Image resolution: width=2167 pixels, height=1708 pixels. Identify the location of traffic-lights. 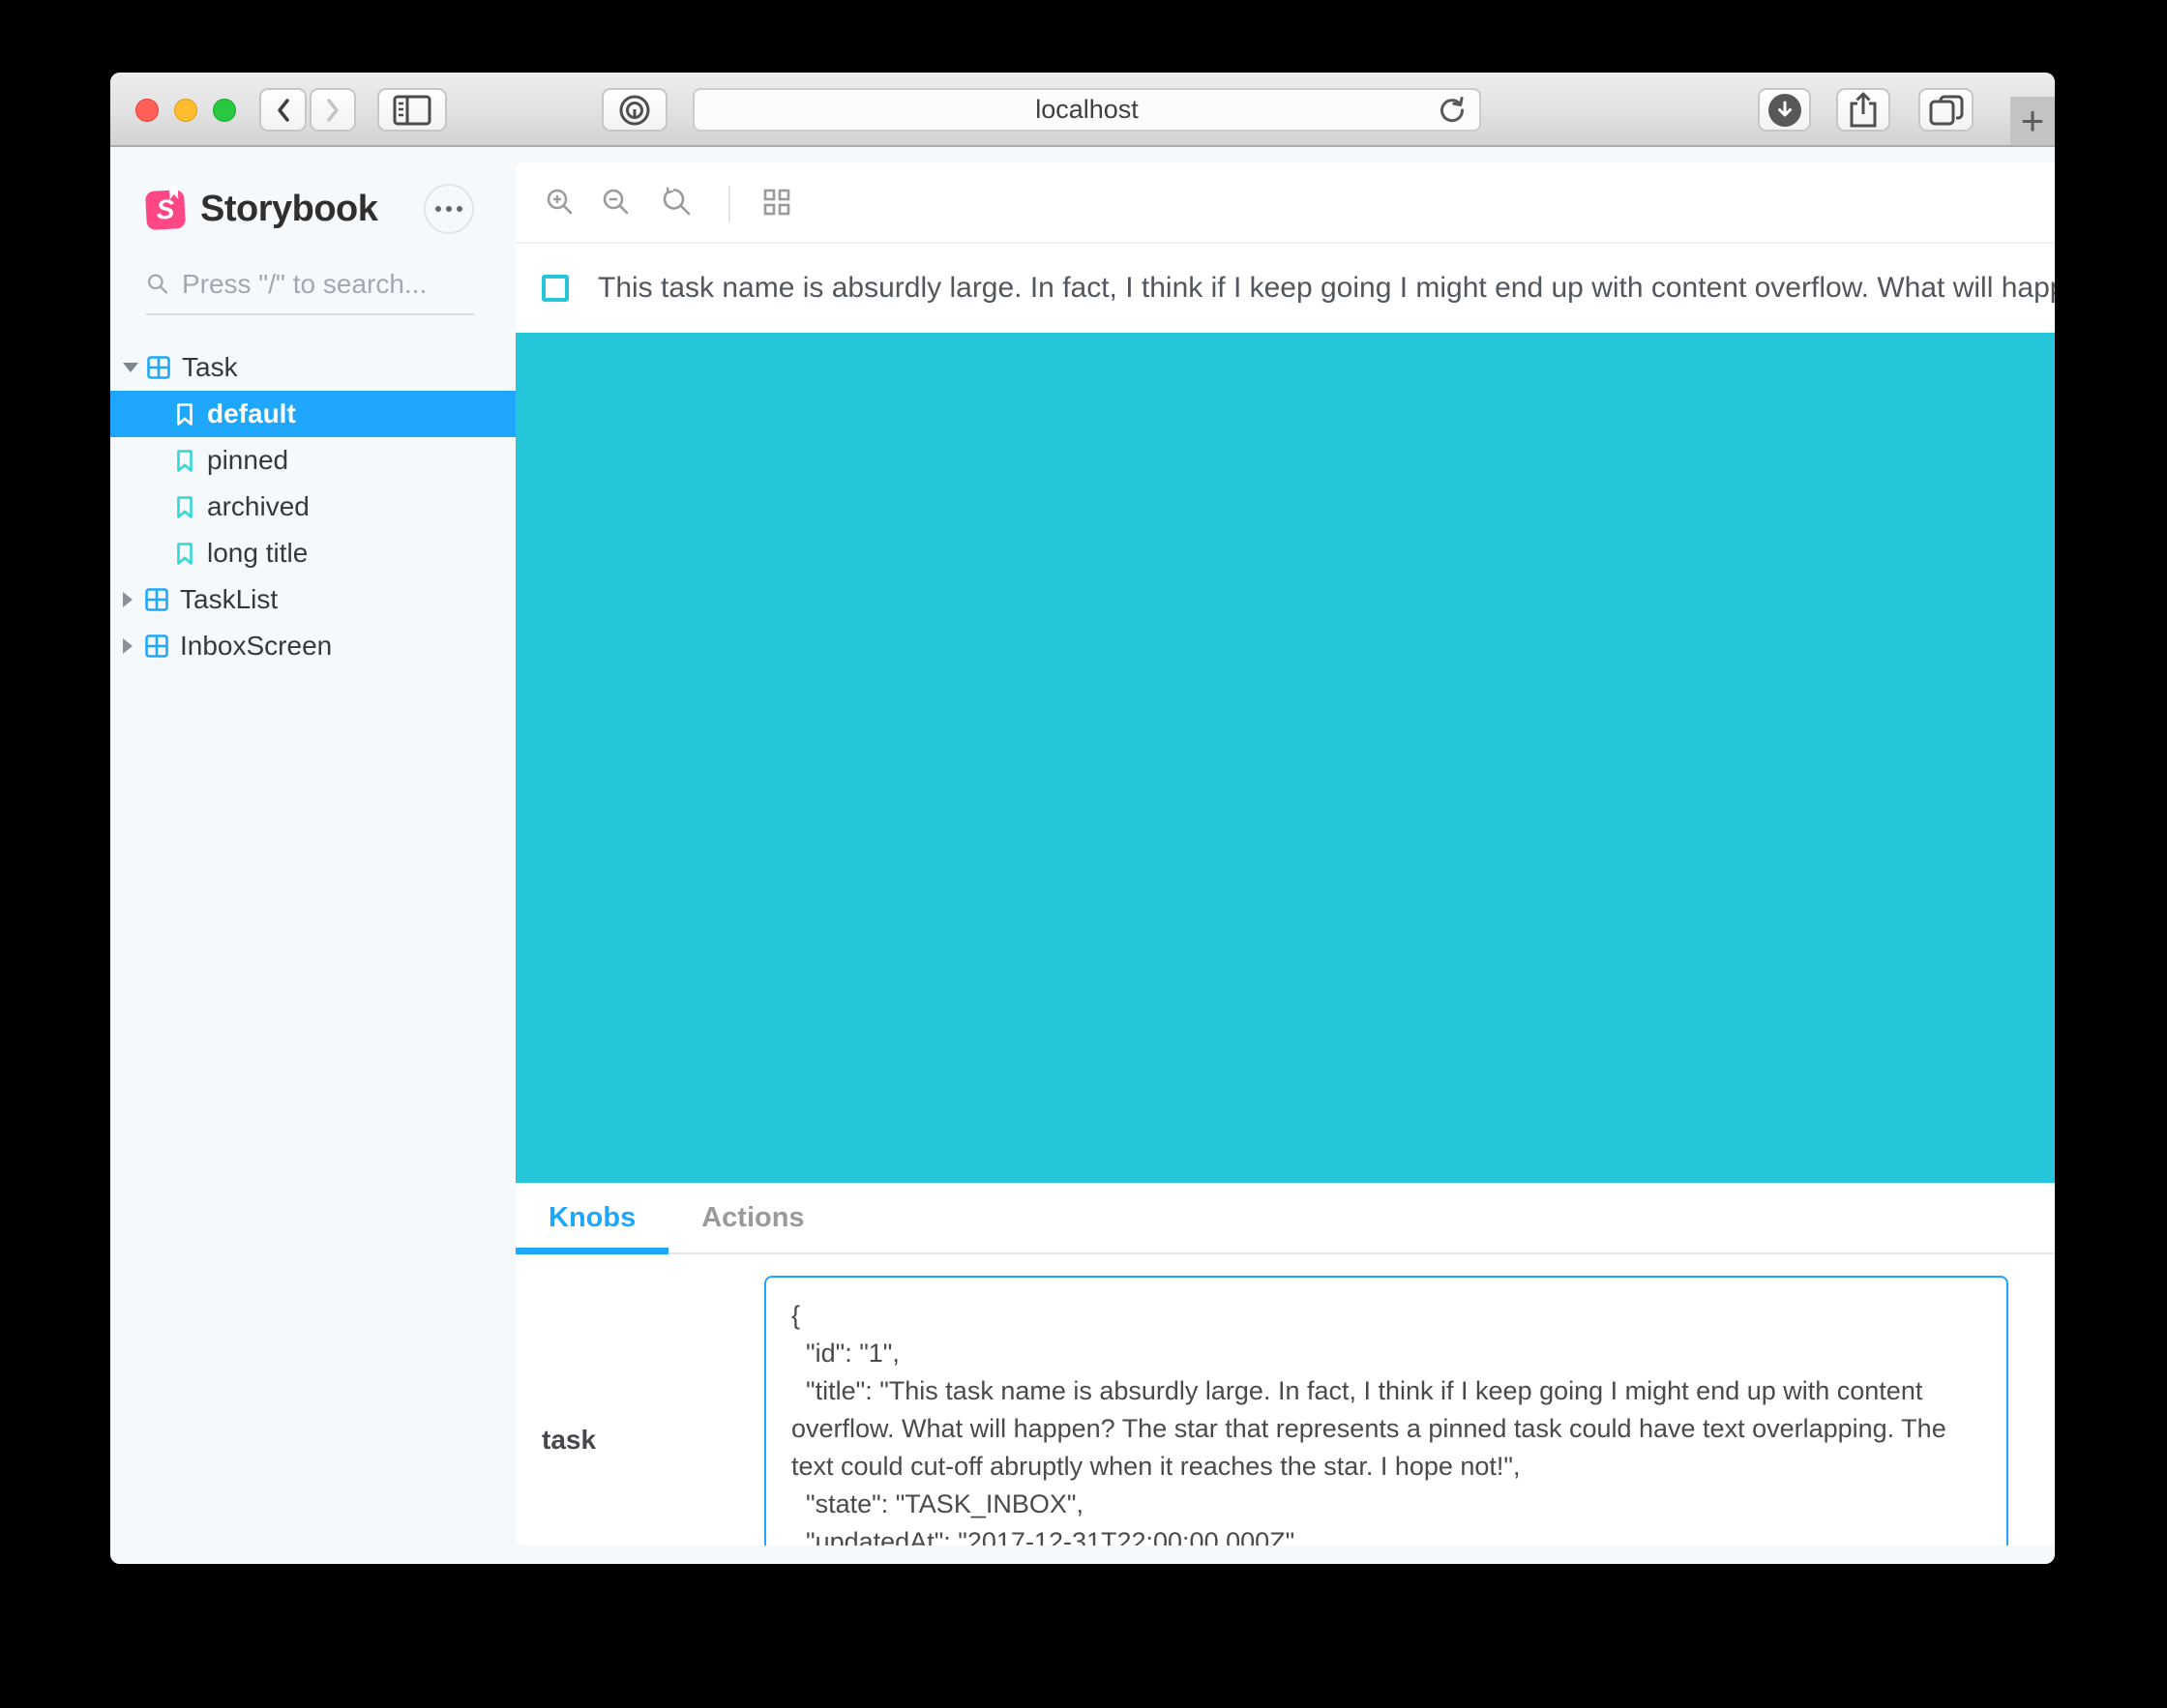
(185, 110).